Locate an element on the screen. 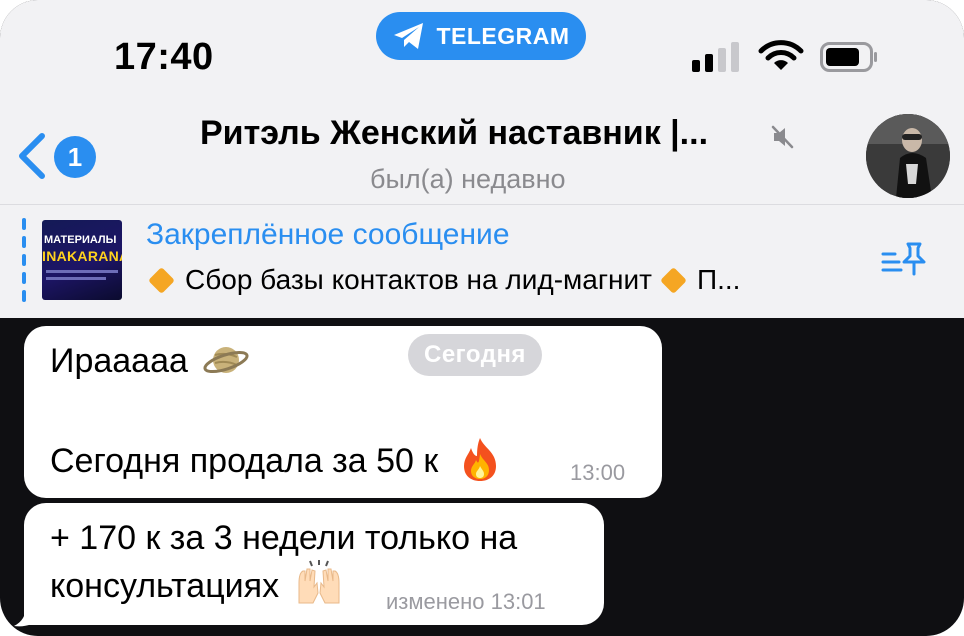  message-time-edited: изменено 13:01 is located at coordinates (466, 601).